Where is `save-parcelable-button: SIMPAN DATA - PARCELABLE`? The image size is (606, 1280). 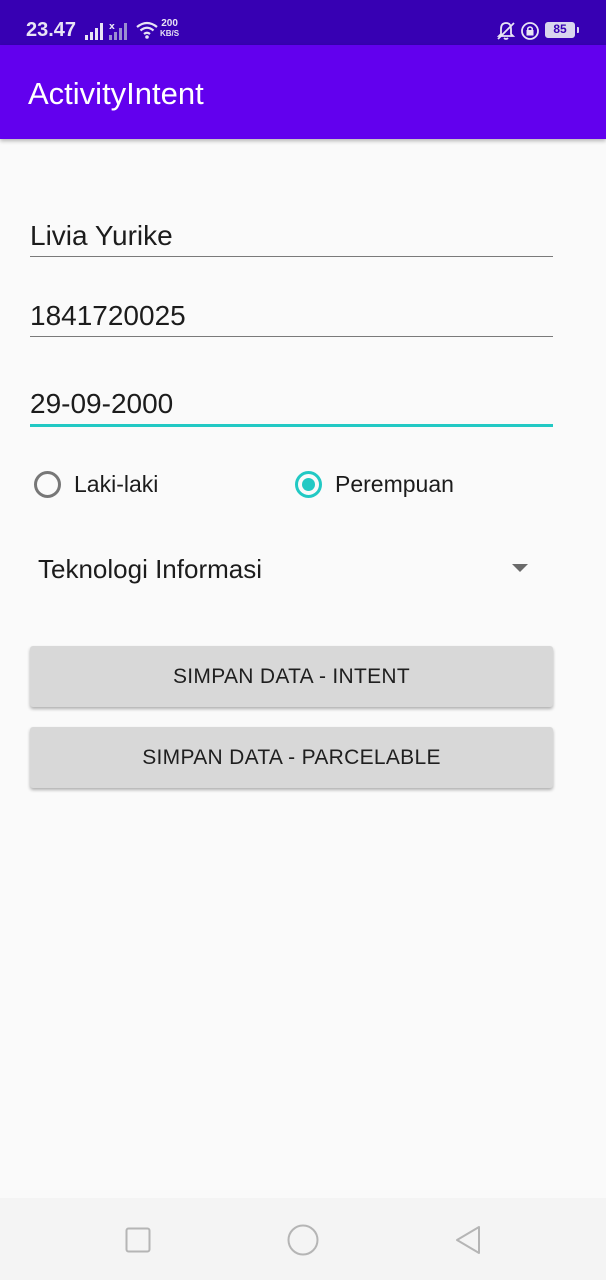
save-parcelable-button: SIMPAN DATA - PARCELABLE is located at coordinates (291, 757).